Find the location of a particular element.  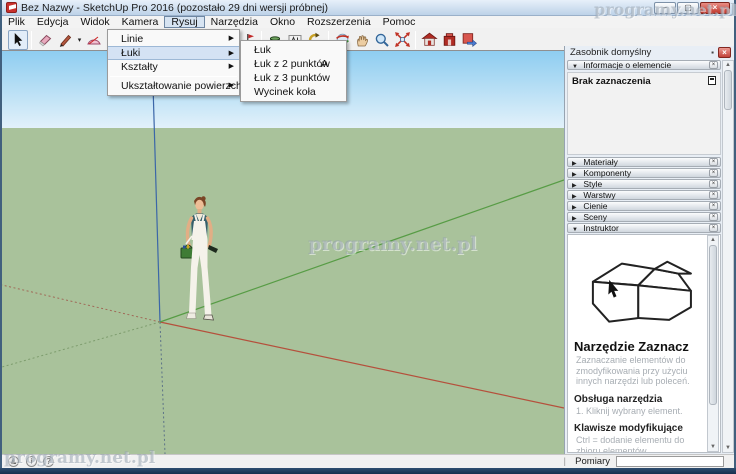

measurements-input is located at coordinates (670, 461).